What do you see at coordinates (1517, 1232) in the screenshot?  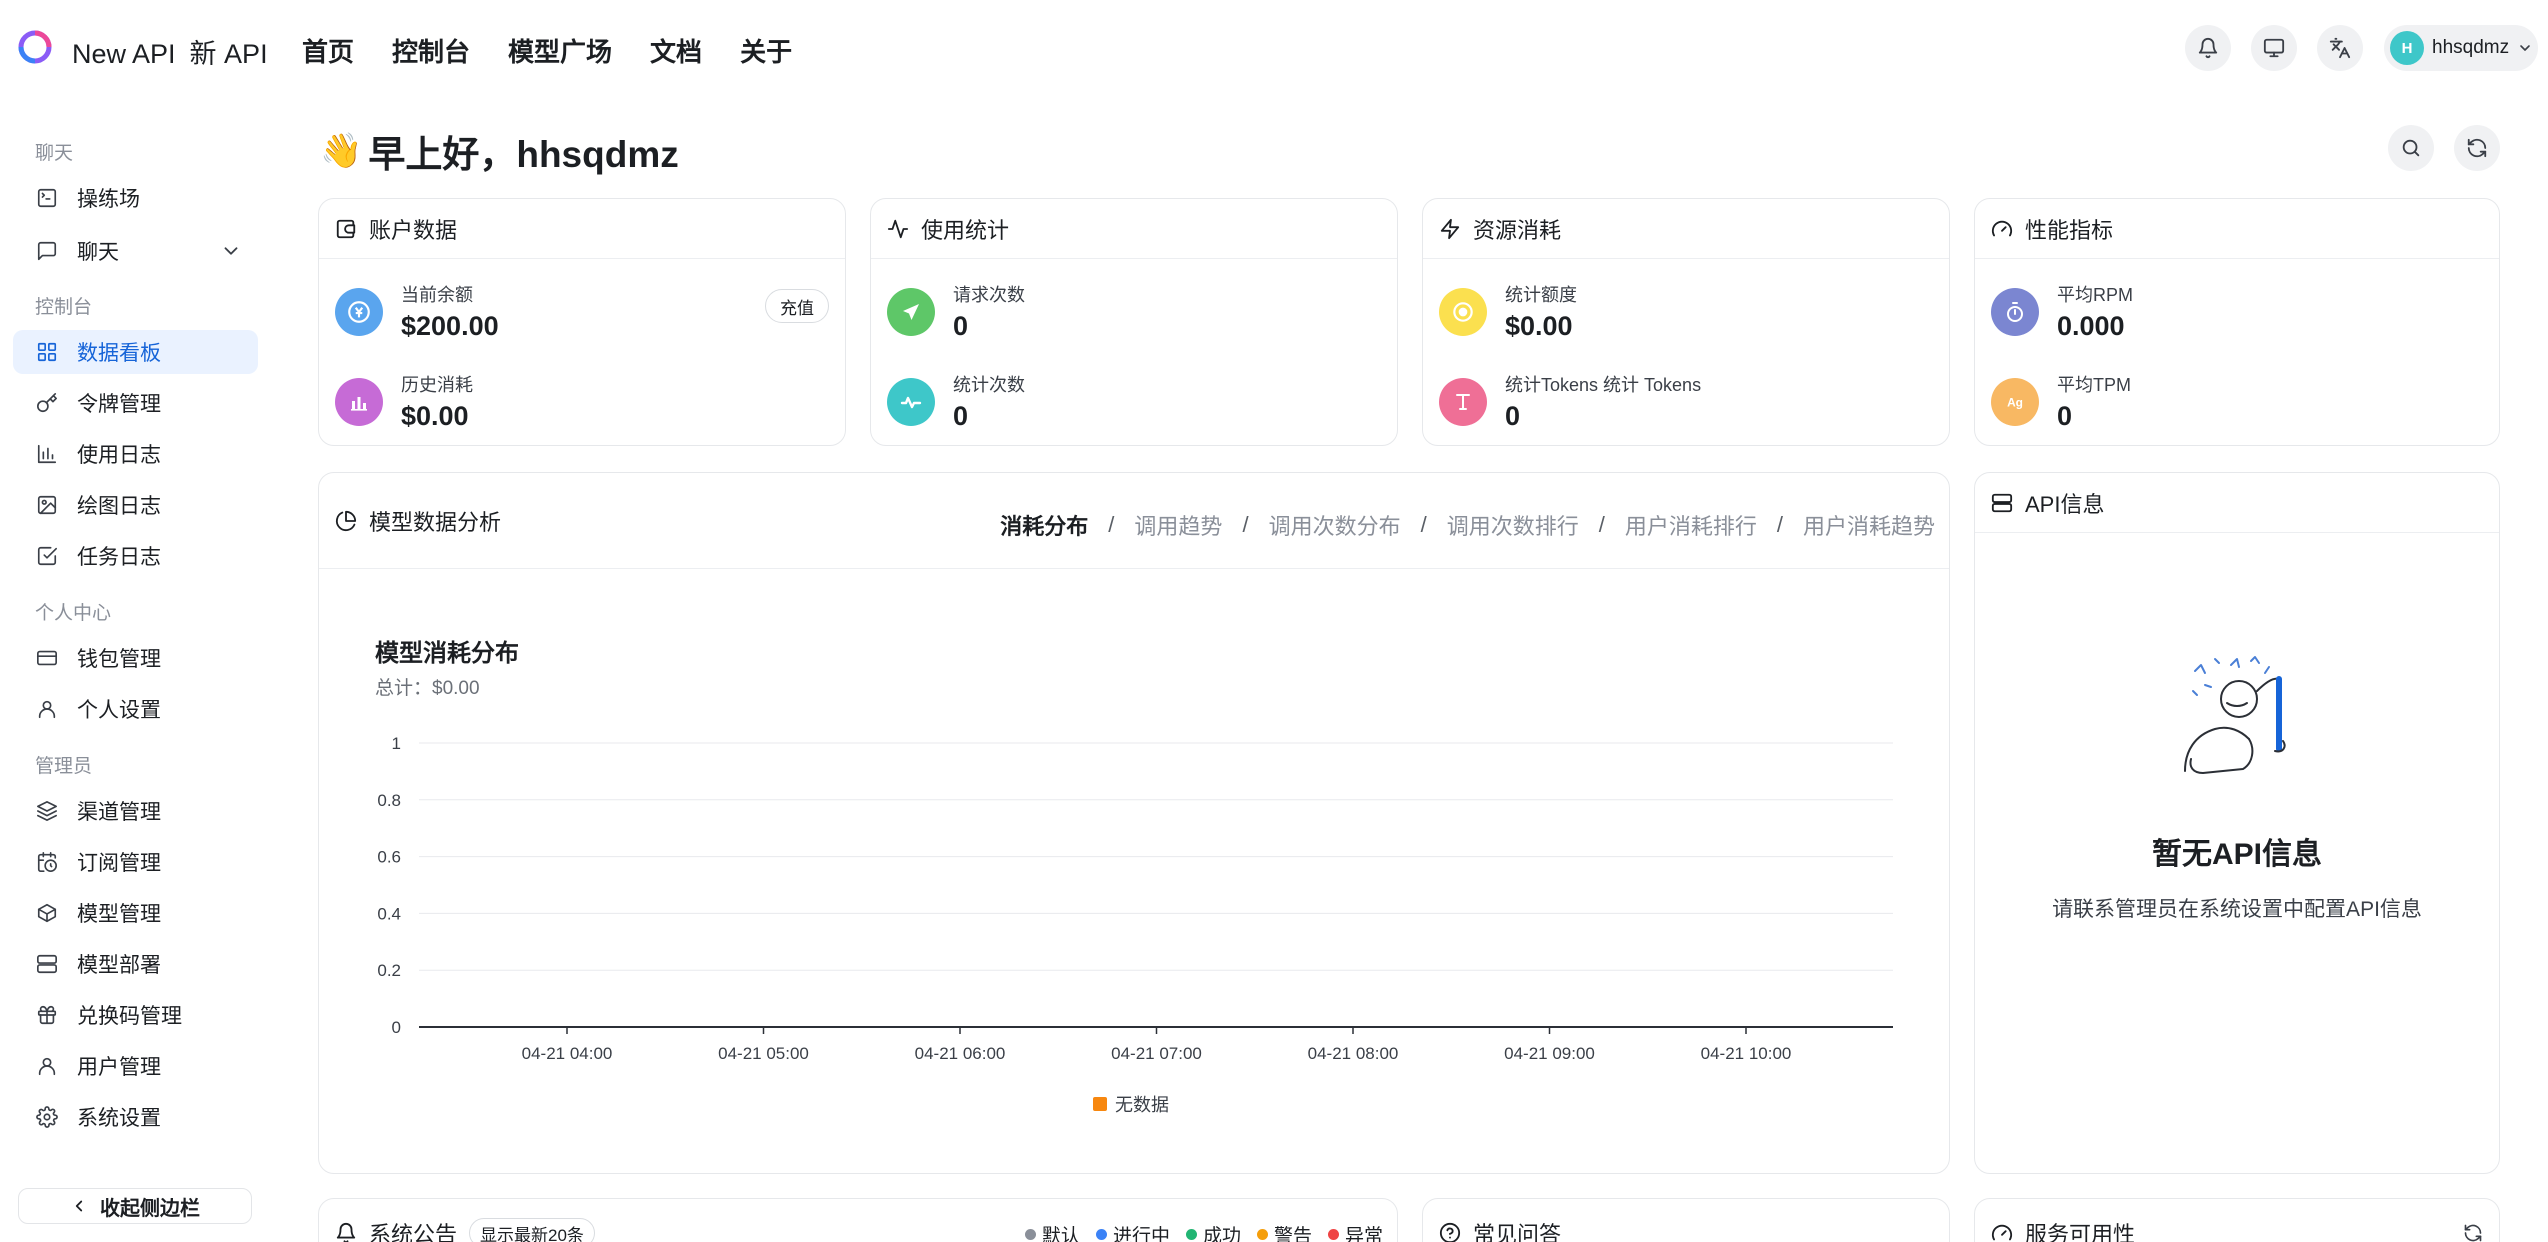 I see `faq-title: 常见问答` at bounding box center [1517, 1232].